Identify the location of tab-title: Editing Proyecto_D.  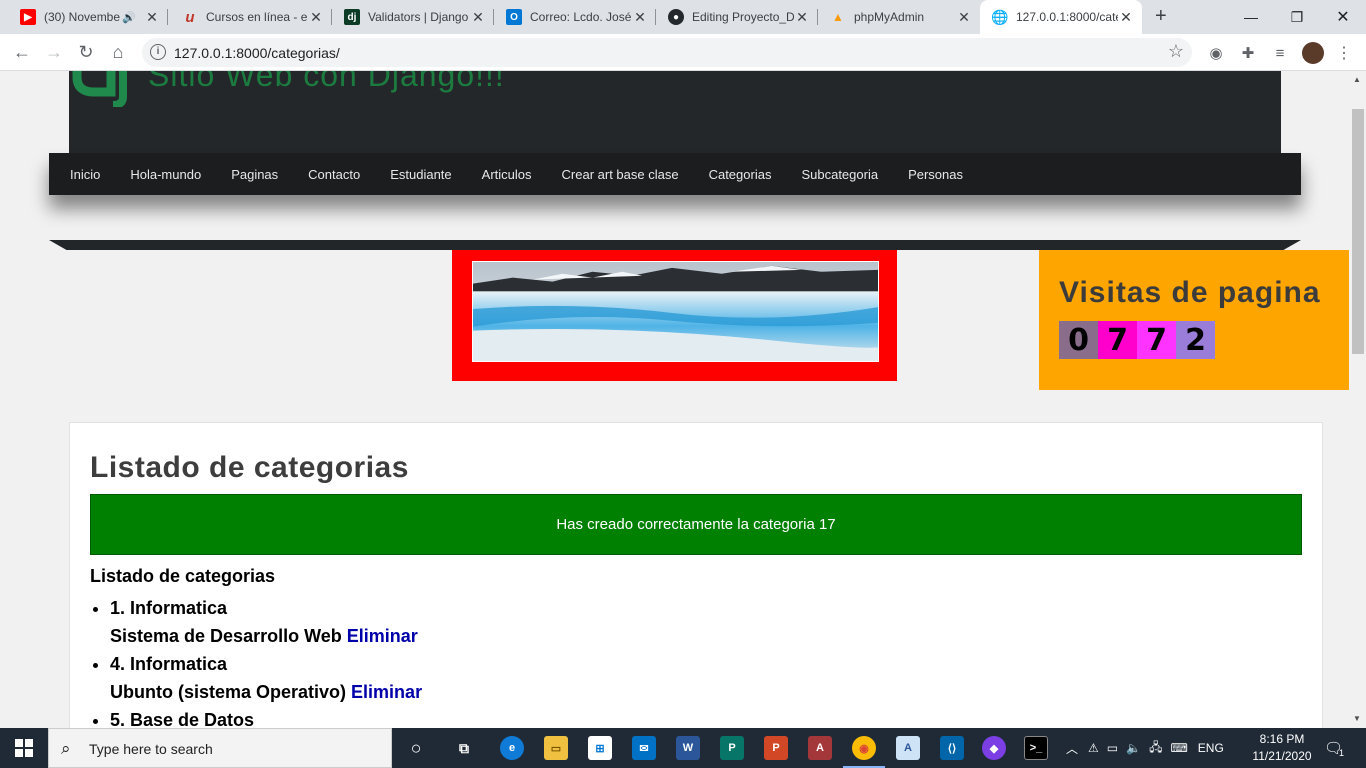
(743, 17).